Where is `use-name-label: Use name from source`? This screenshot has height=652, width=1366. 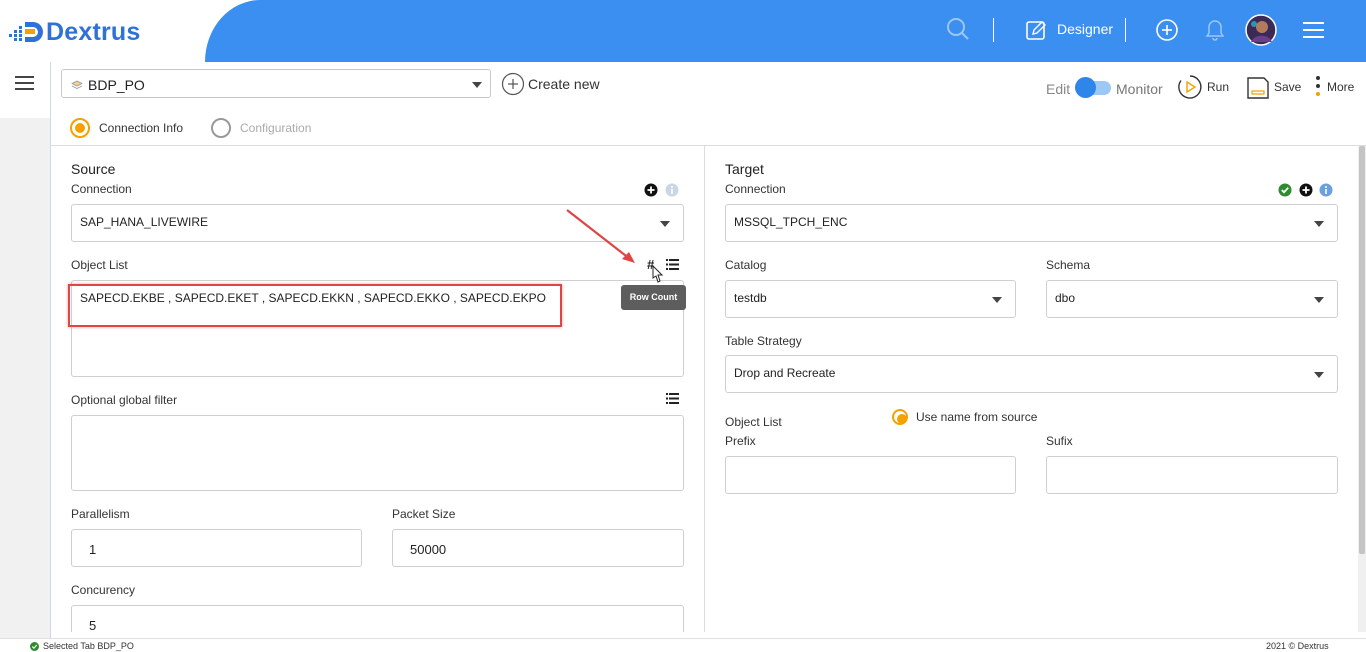
use-name-label: Use name from source is located at coordinates (977, 417).